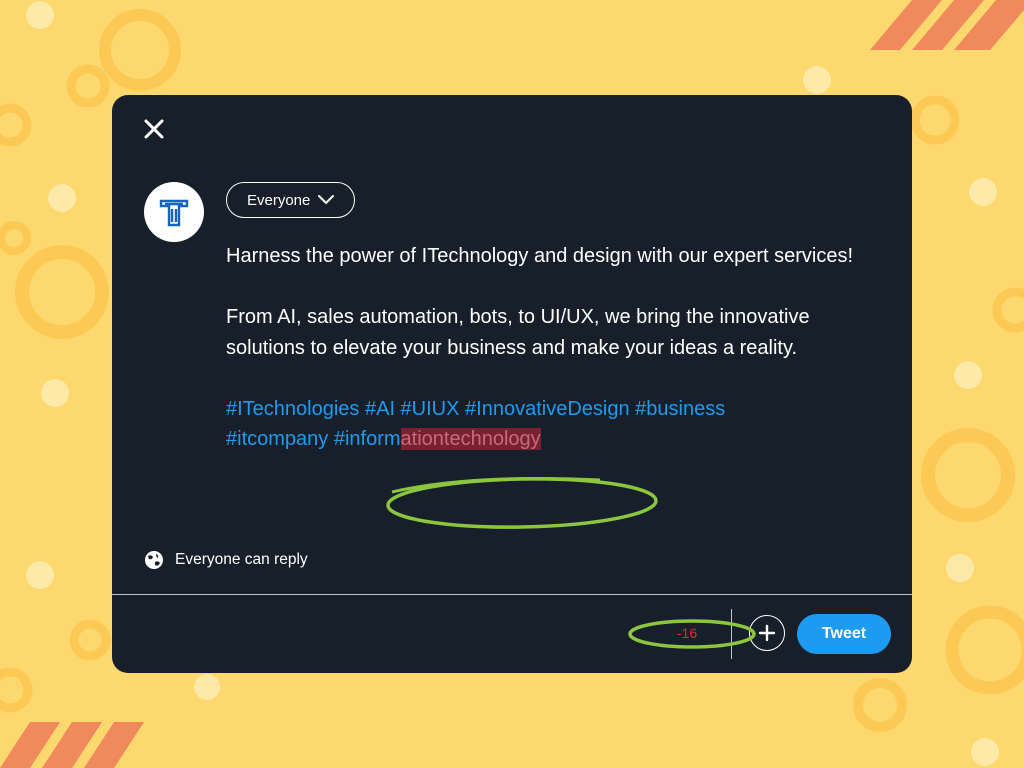  I want to click on add-tweet-button, so click(767, 633).